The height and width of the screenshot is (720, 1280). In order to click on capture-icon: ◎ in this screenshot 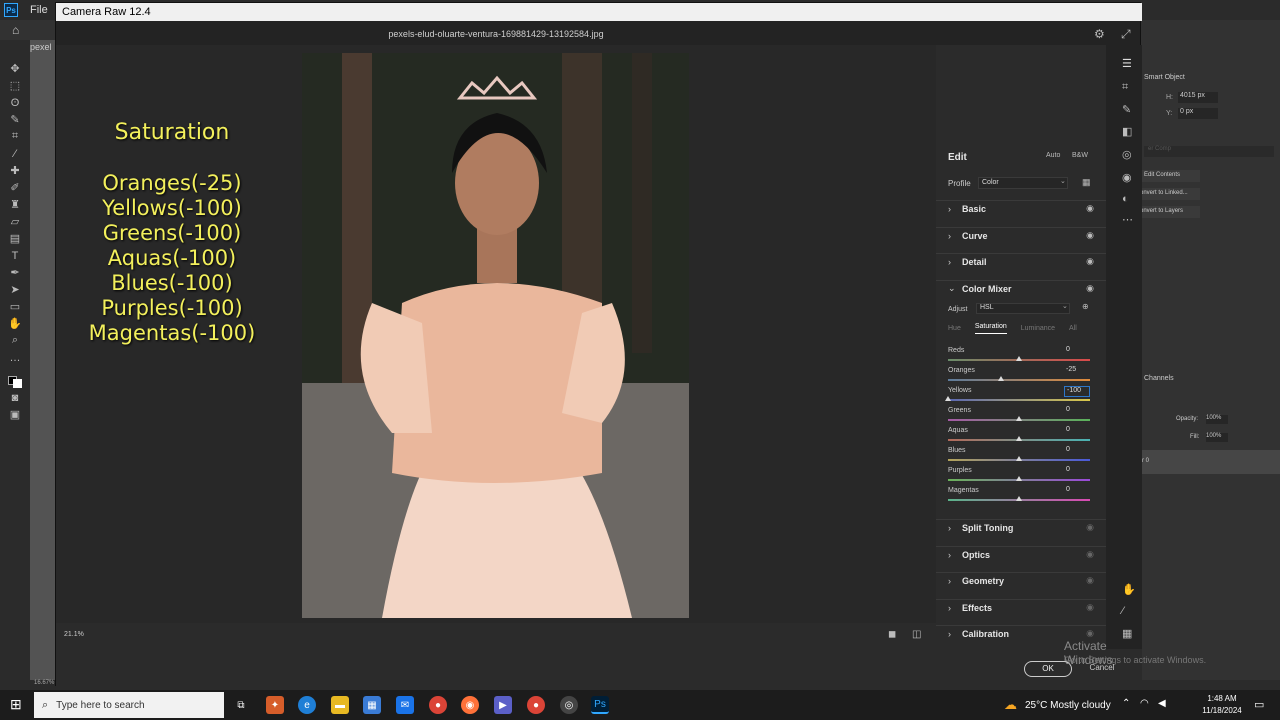, I will do `click(569, 705)`.